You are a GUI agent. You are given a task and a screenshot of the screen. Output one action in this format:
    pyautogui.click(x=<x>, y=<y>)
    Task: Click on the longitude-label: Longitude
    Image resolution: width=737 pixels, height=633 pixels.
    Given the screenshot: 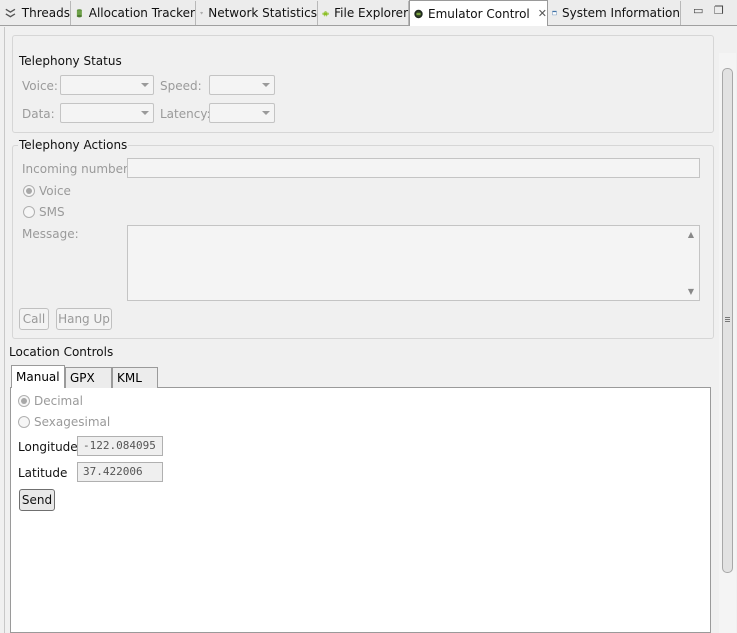 What is the action you would take?
    pyautogui.click(x=48, y=447)
    